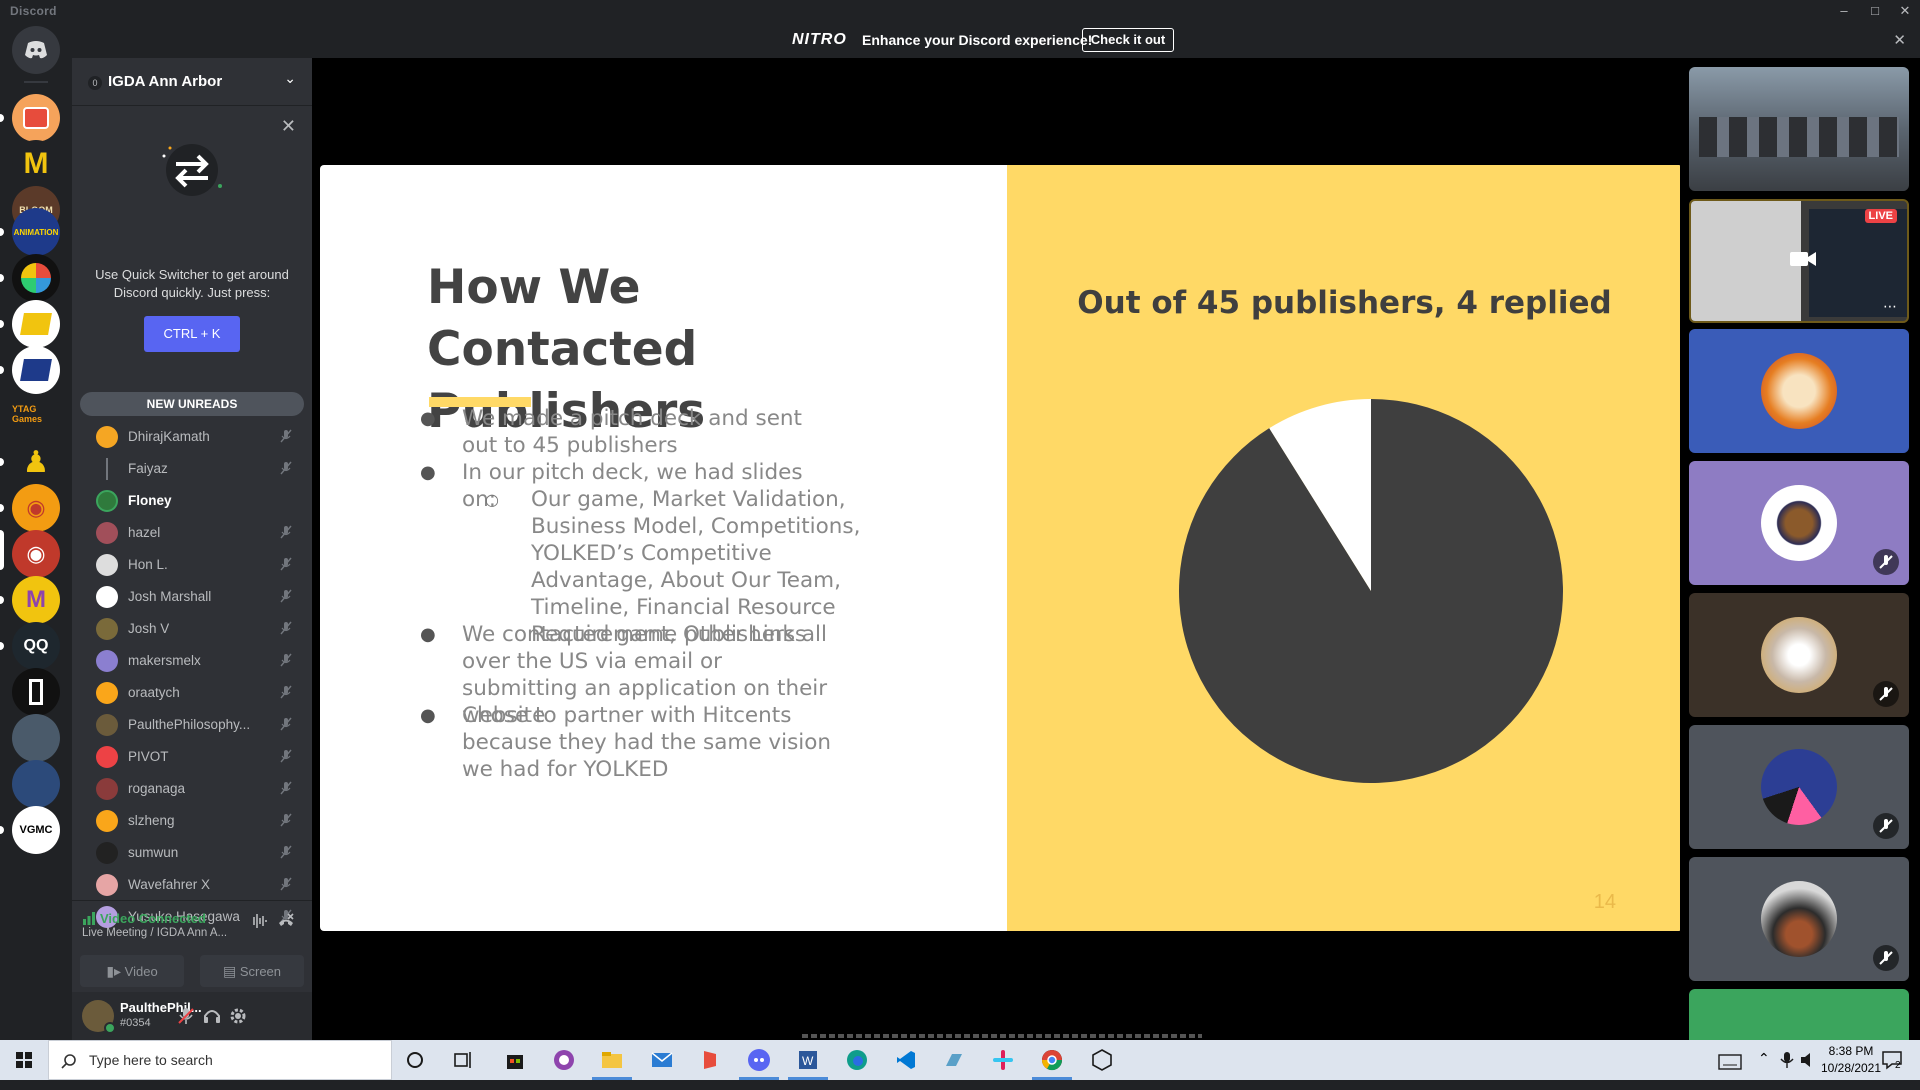 This screenshot has width=1920, height=1090. Describe the element at coordinates (36, 554) in the screenshot. I see `guild-icon-selected: ◉` at that location.